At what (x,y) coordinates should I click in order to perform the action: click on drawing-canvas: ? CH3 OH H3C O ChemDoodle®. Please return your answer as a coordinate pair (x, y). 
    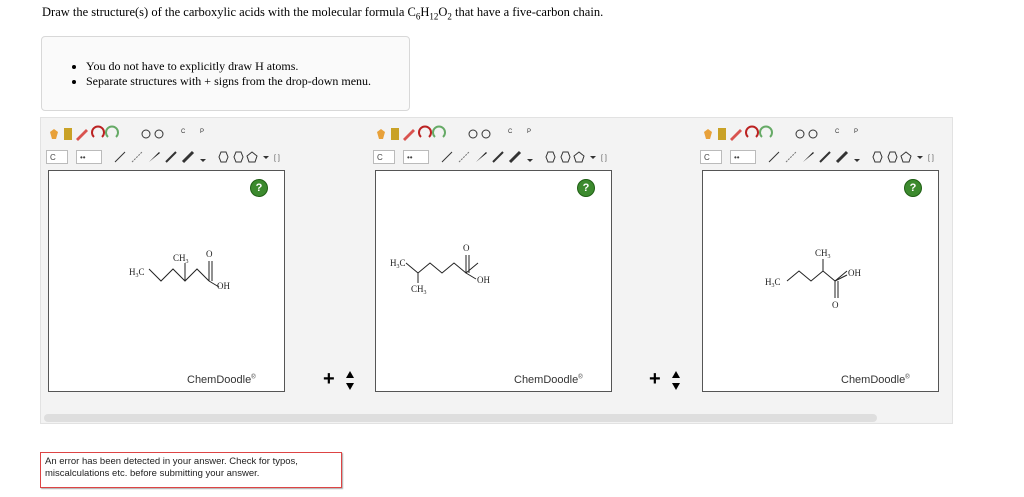
    Looking at the image, I should click on (820, 281).